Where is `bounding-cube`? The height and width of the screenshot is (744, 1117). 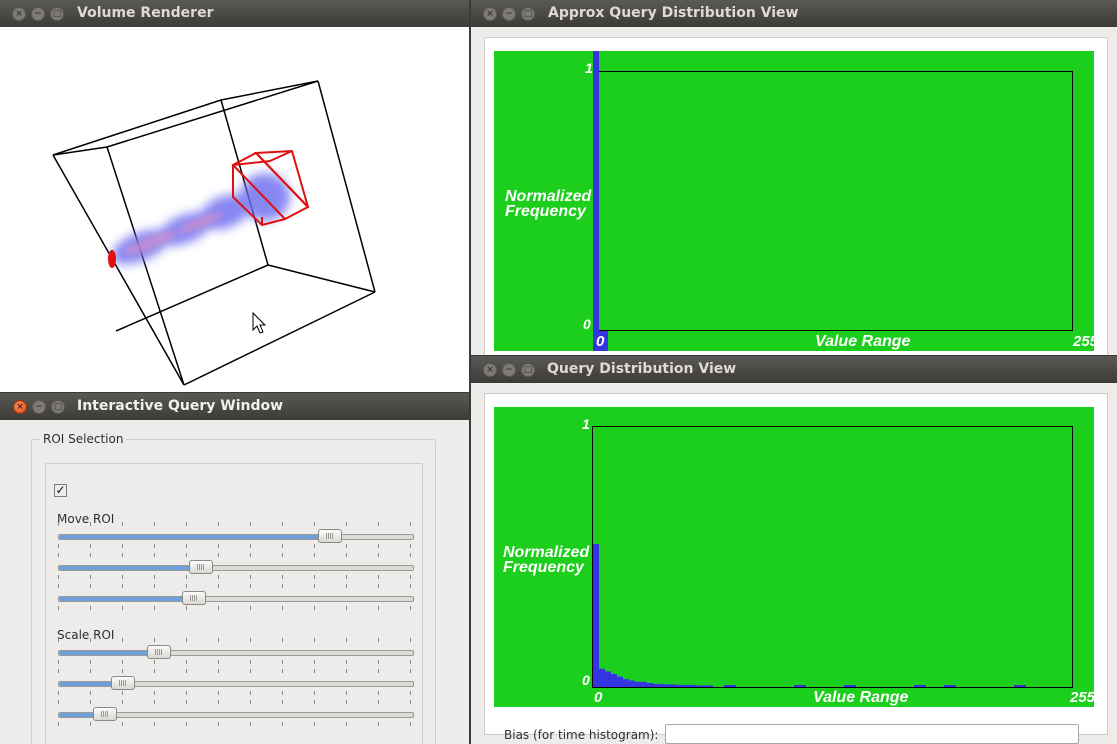
bounding-cube is located at coordinates (214, 233).